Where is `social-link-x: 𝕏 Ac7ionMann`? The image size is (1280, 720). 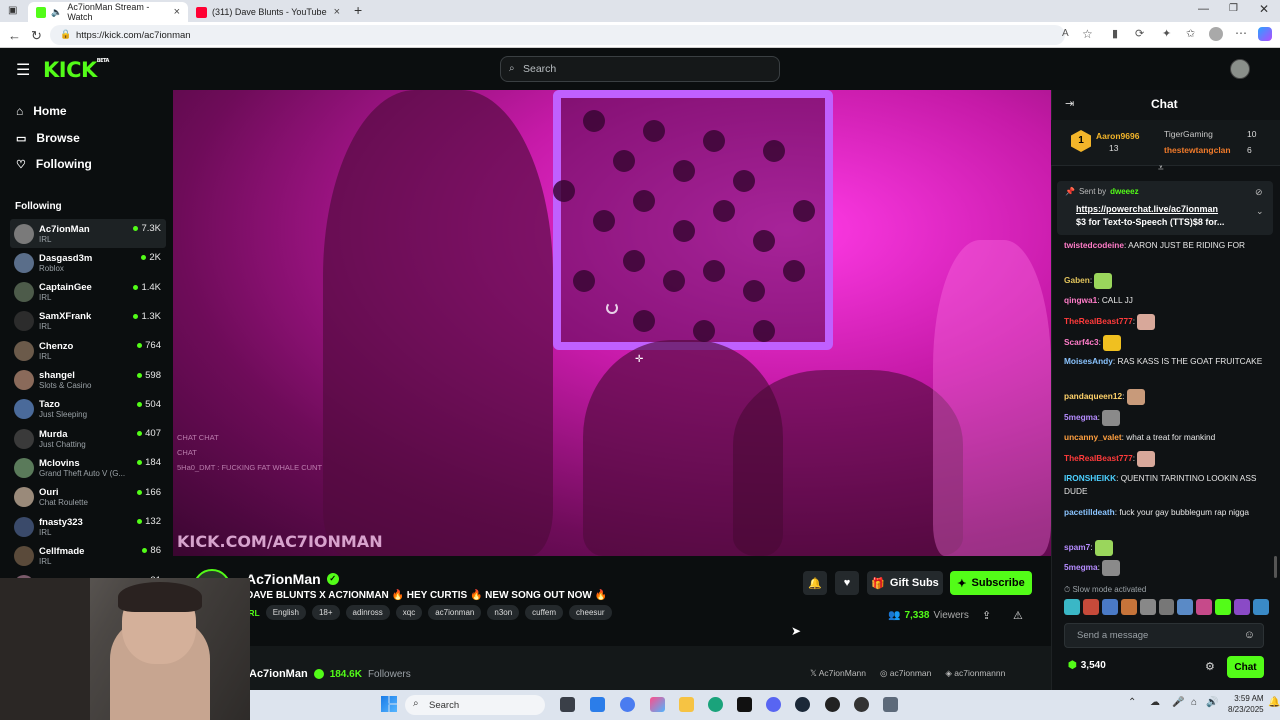 social-link-x: 𝕏 Ac7ionMann is located at coordinates (838, 673).